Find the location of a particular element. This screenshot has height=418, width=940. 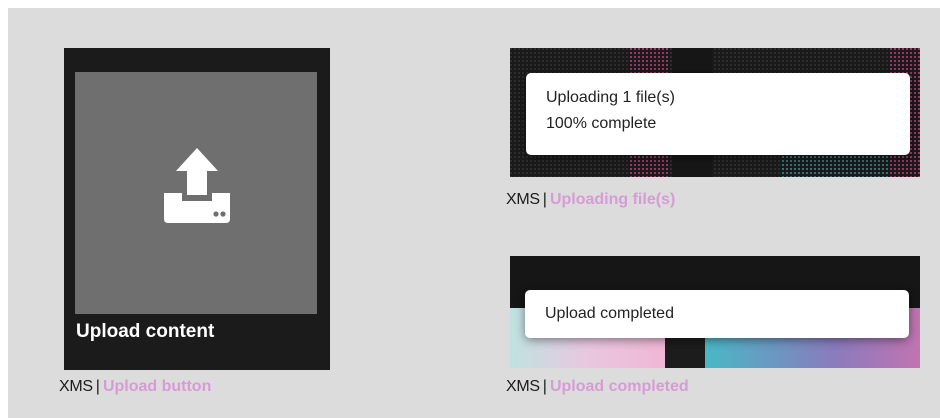

upload-tile-image is located at coordinates (196, 193).